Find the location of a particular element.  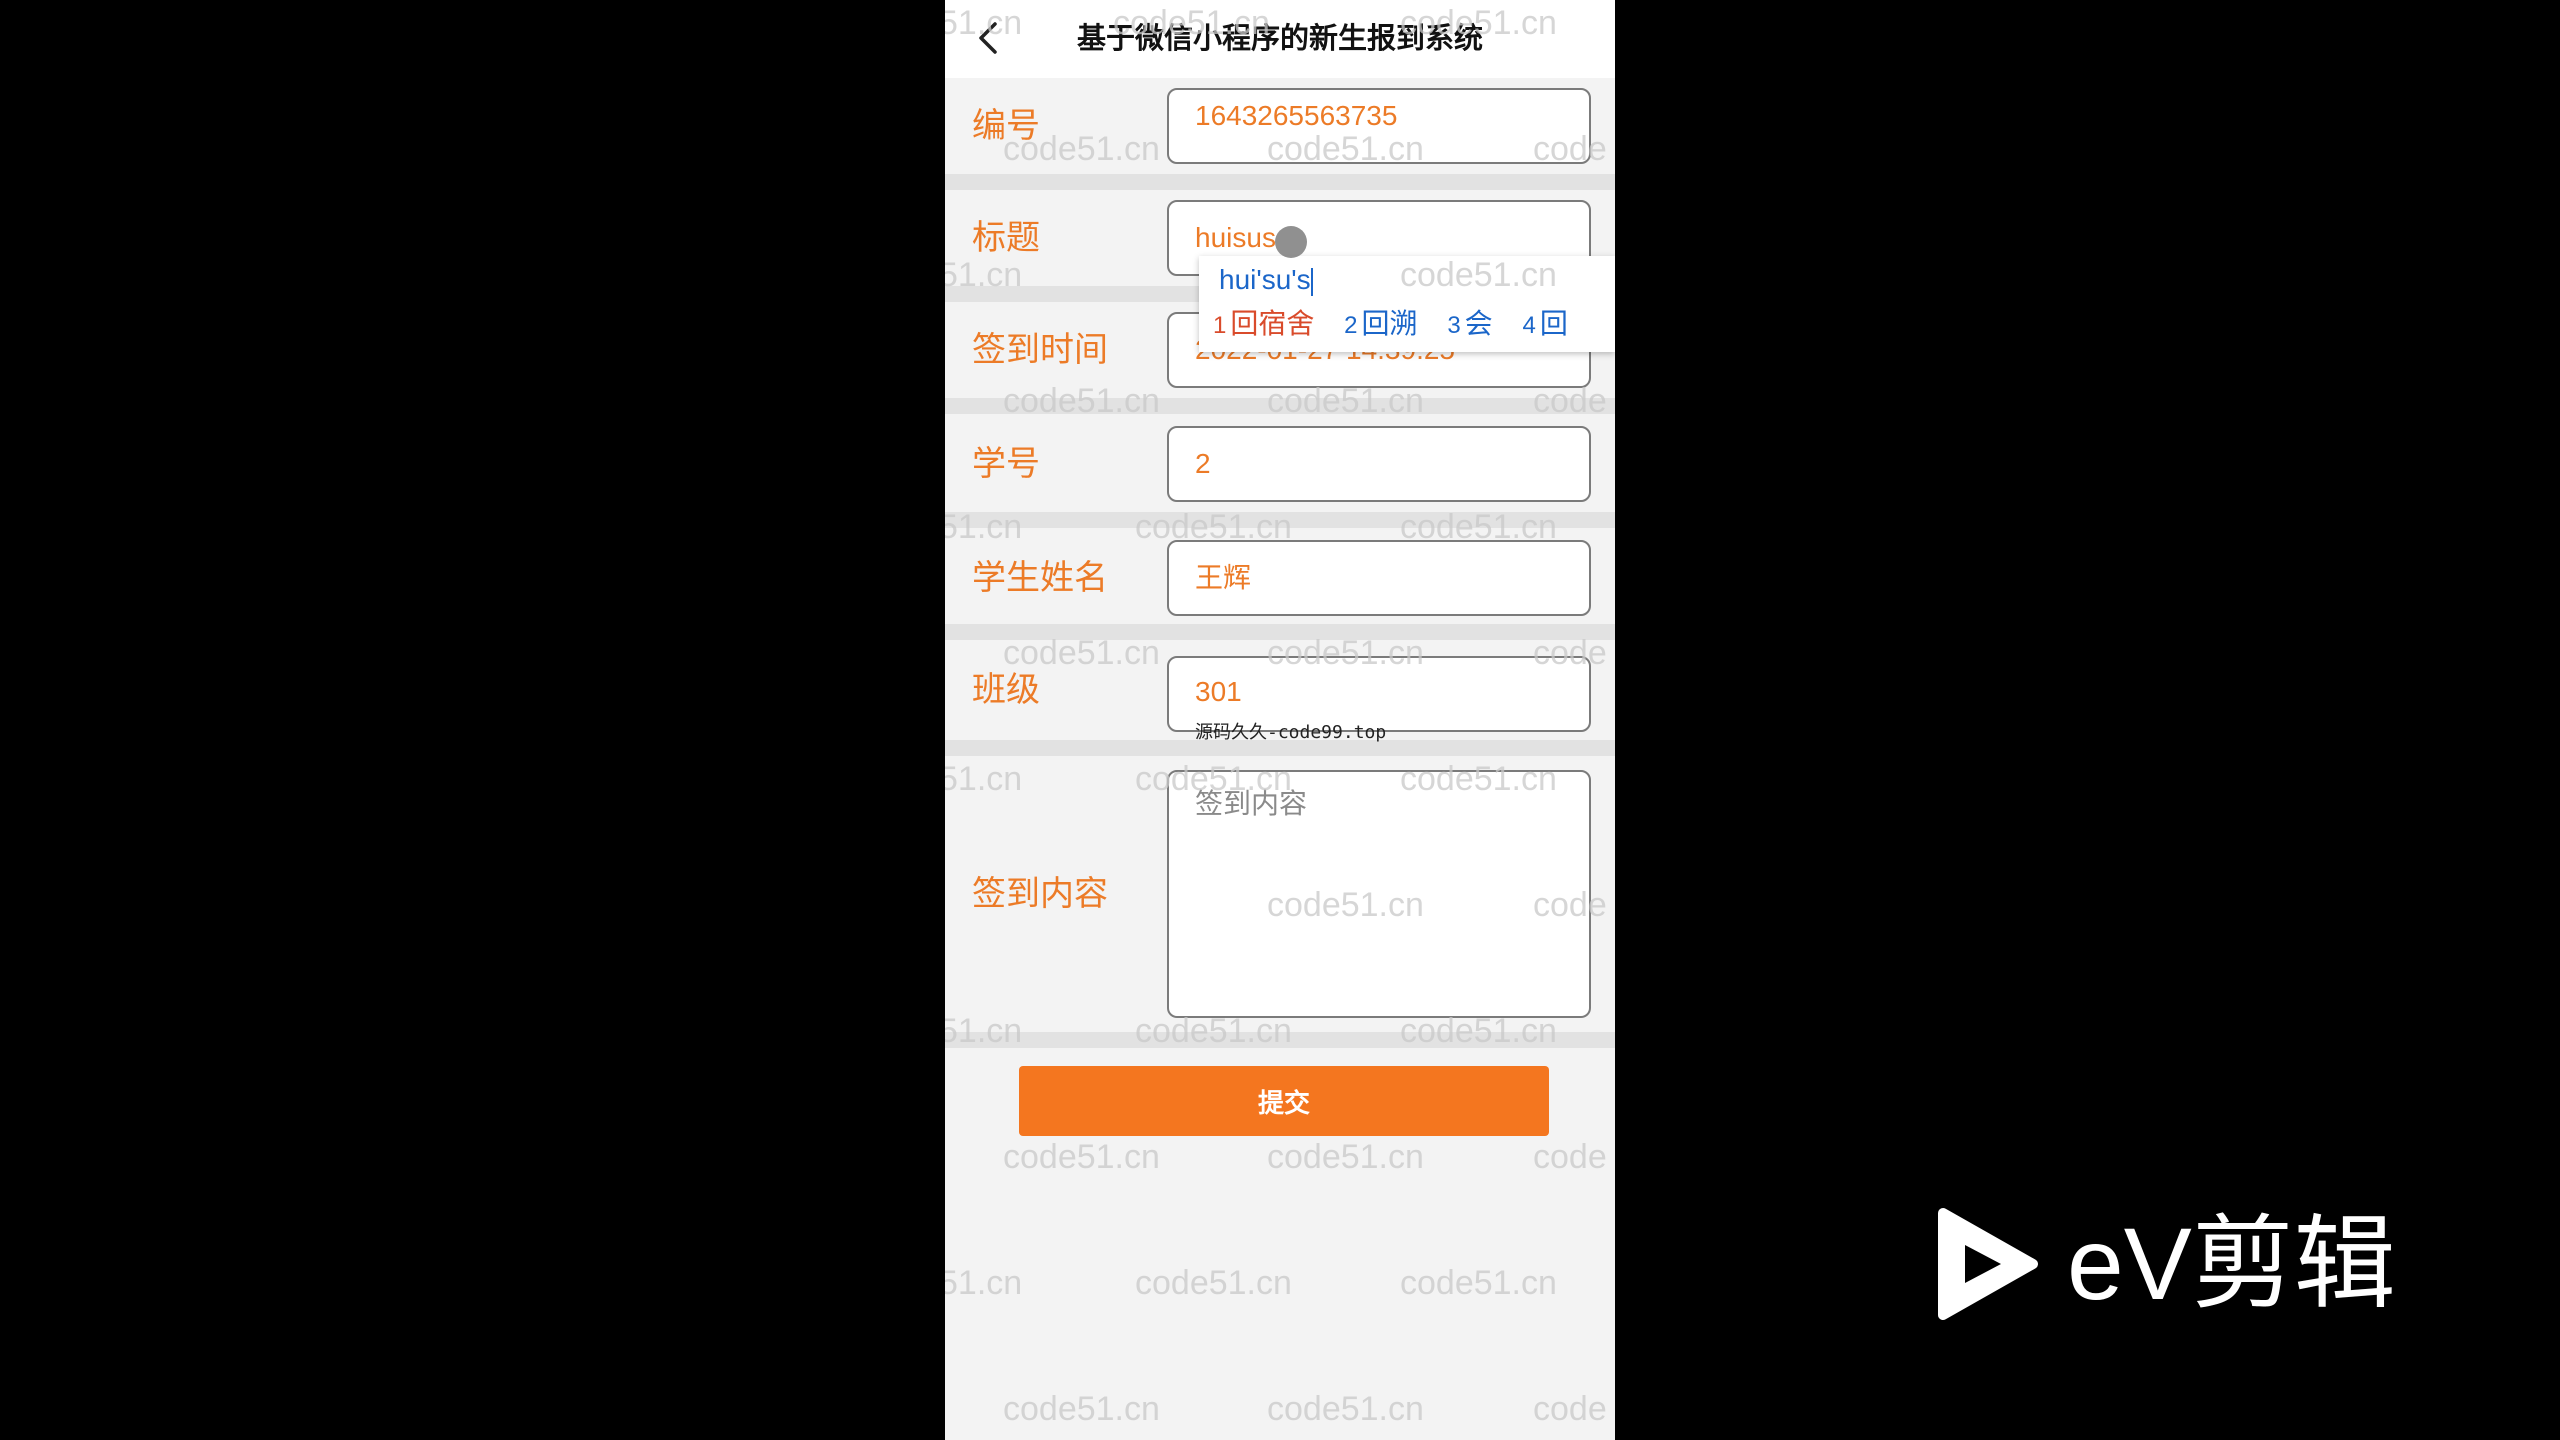

title-label: 标题 is located at coordinates (1006, 238).